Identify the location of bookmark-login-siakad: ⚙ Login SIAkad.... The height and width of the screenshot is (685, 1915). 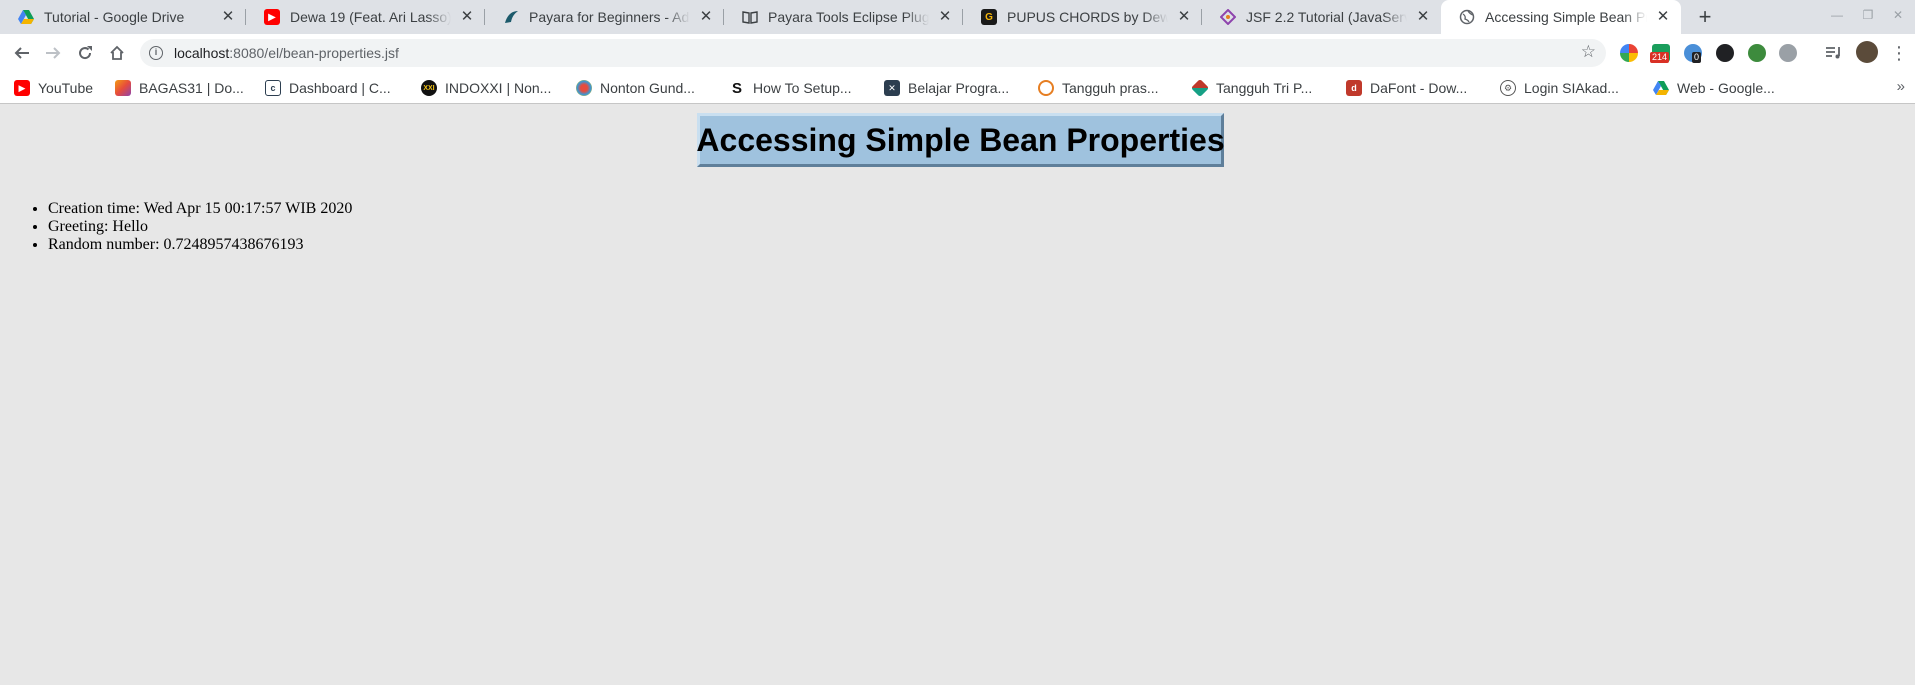
(1559, 88).